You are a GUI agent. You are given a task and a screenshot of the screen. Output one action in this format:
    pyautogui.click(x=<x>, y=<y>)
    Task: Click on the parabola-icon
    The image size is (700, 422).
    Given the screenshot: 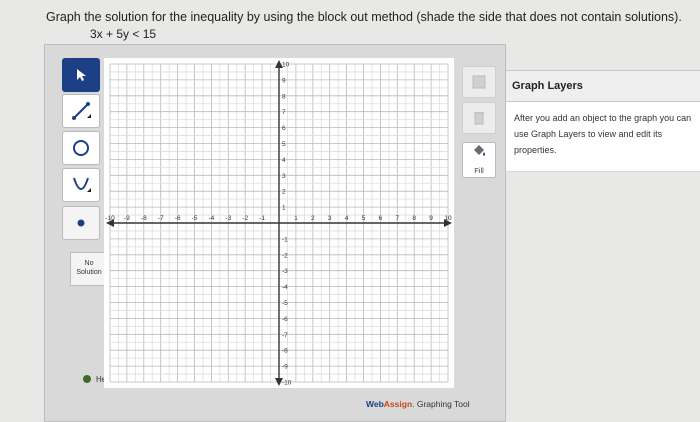 What is the action you would take?
    pyautogui.click(x=82, y=184)
    